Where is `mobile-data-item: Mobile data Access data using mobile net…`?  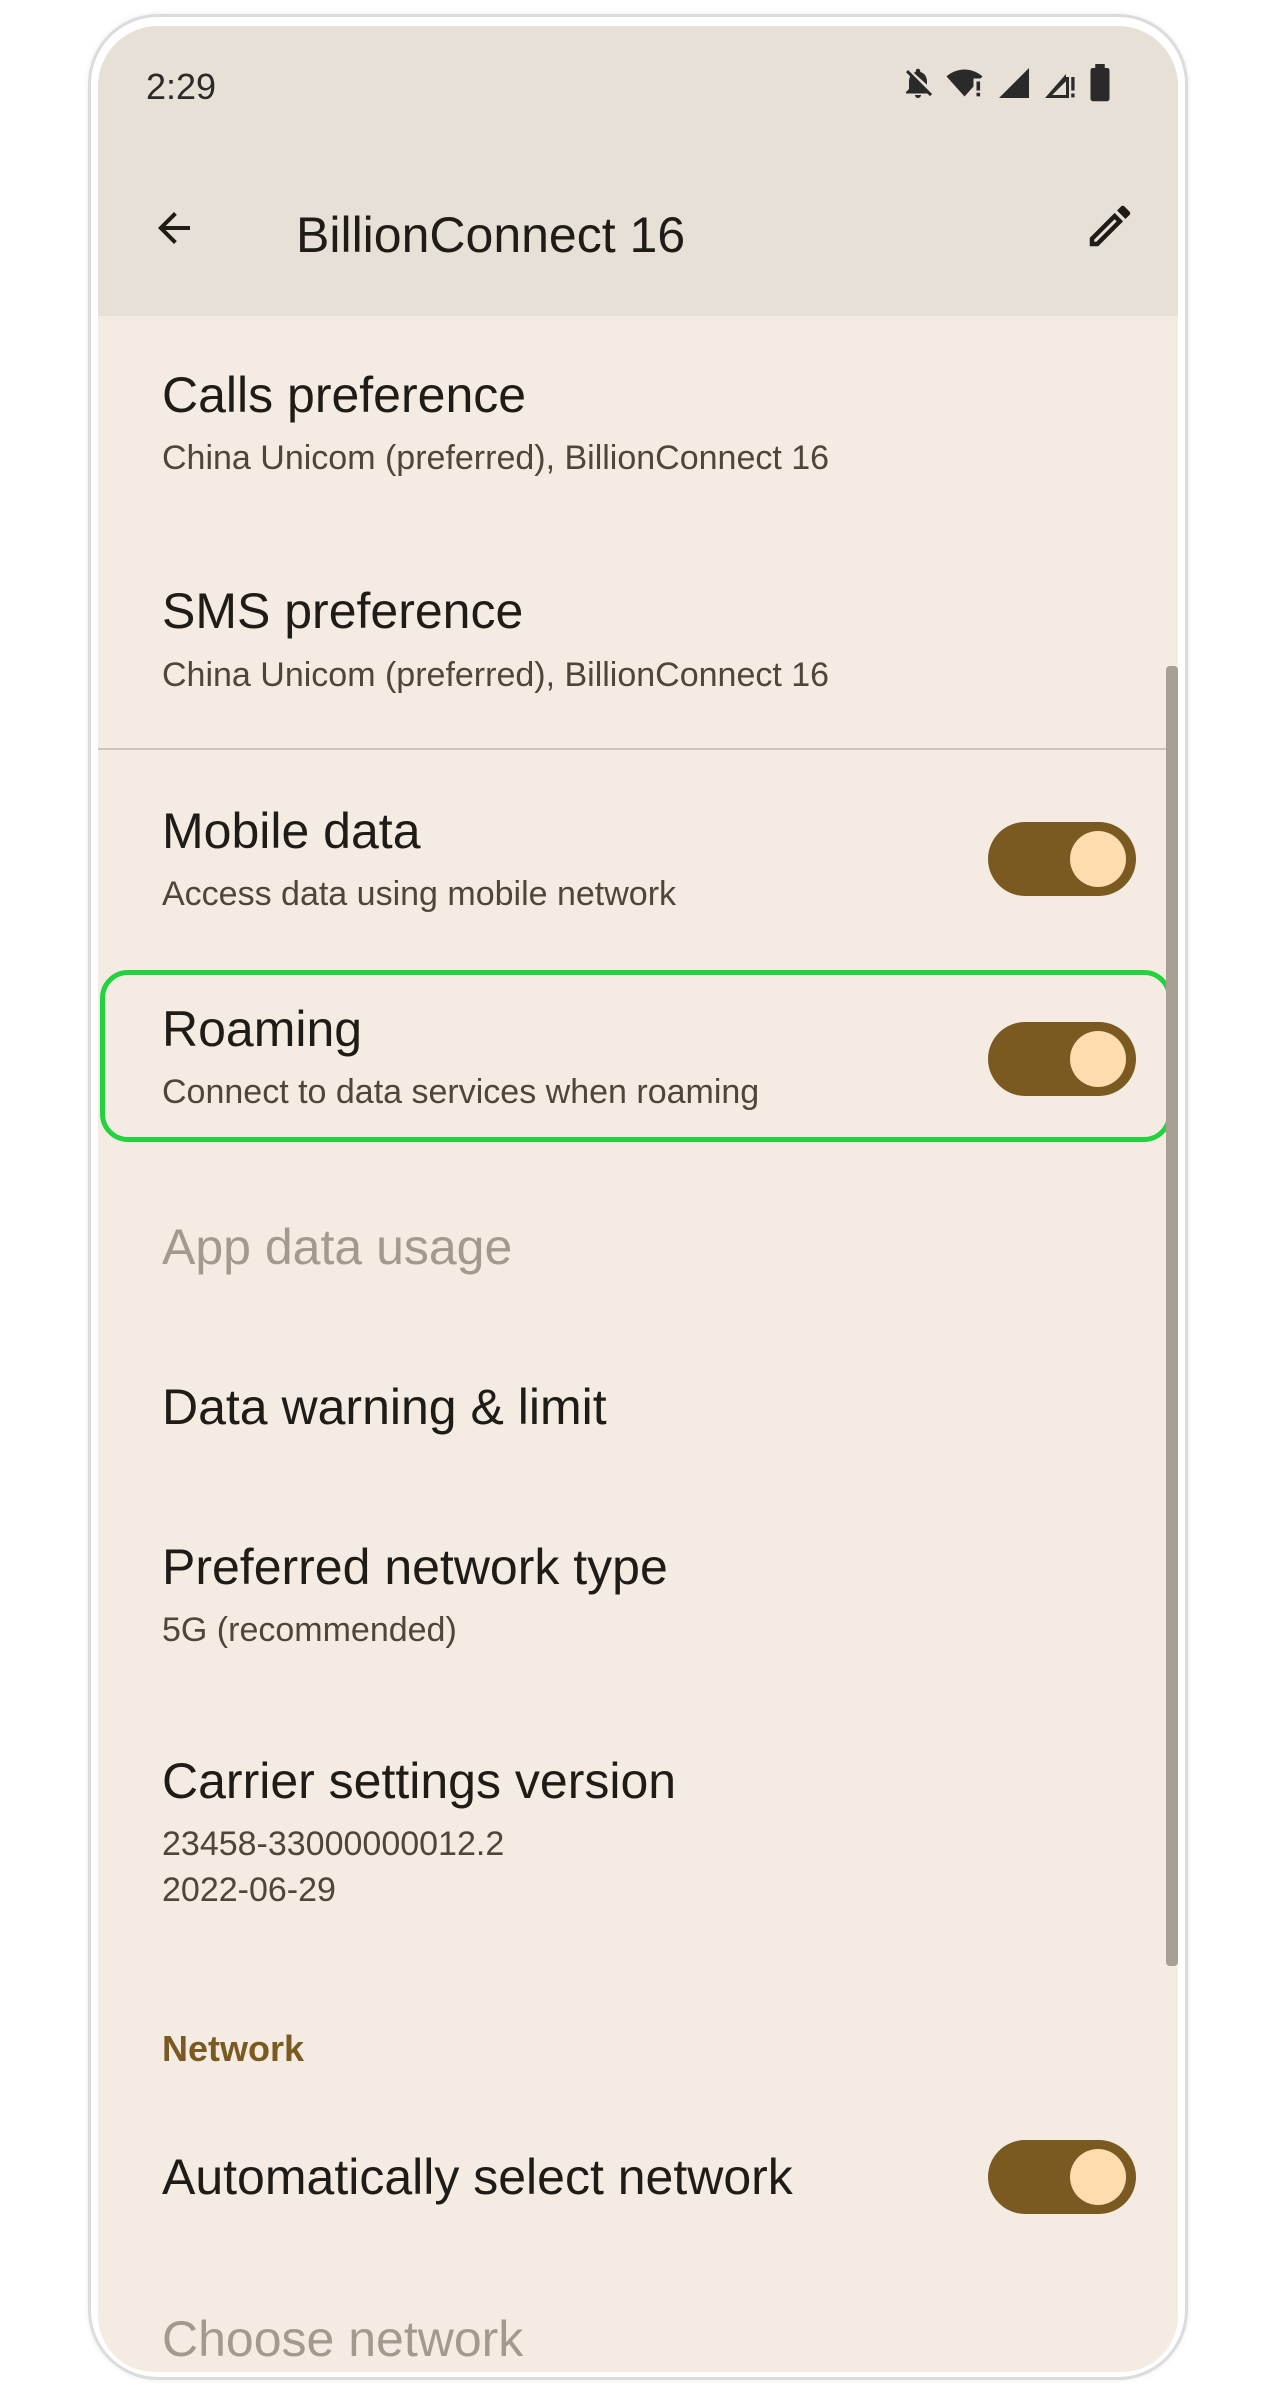
mobile-data-item: Mobile data Access data using mobile net… is located at coordinates (638, 857).